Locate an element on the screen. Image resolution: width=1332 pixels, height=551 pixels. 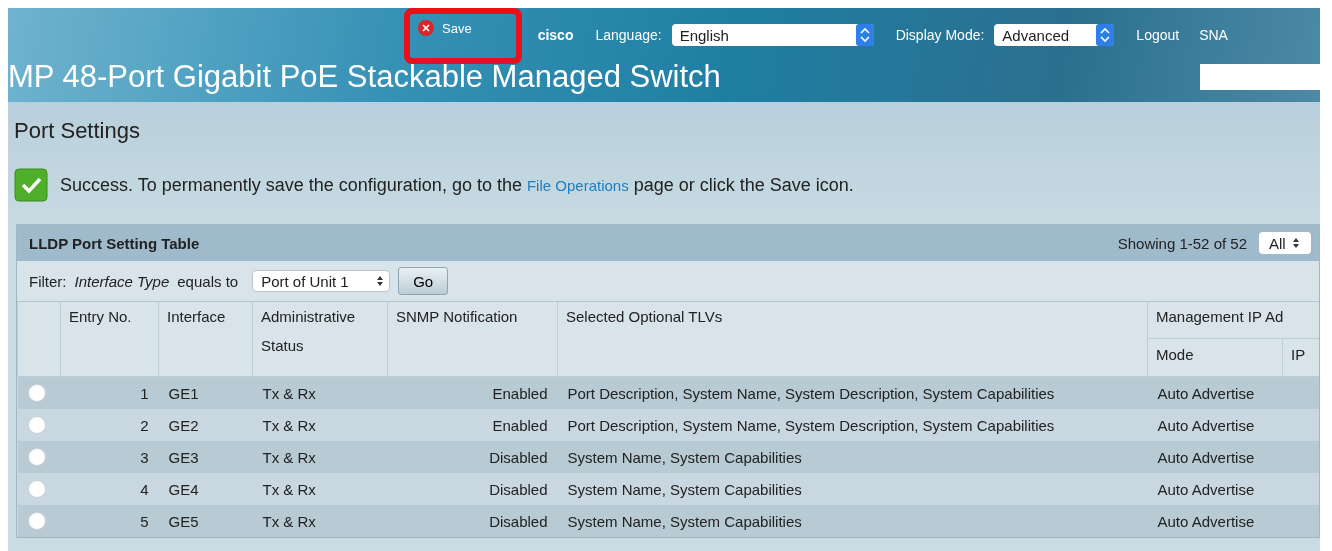
page-title: Port Settings is located at coordinates (77, 131).